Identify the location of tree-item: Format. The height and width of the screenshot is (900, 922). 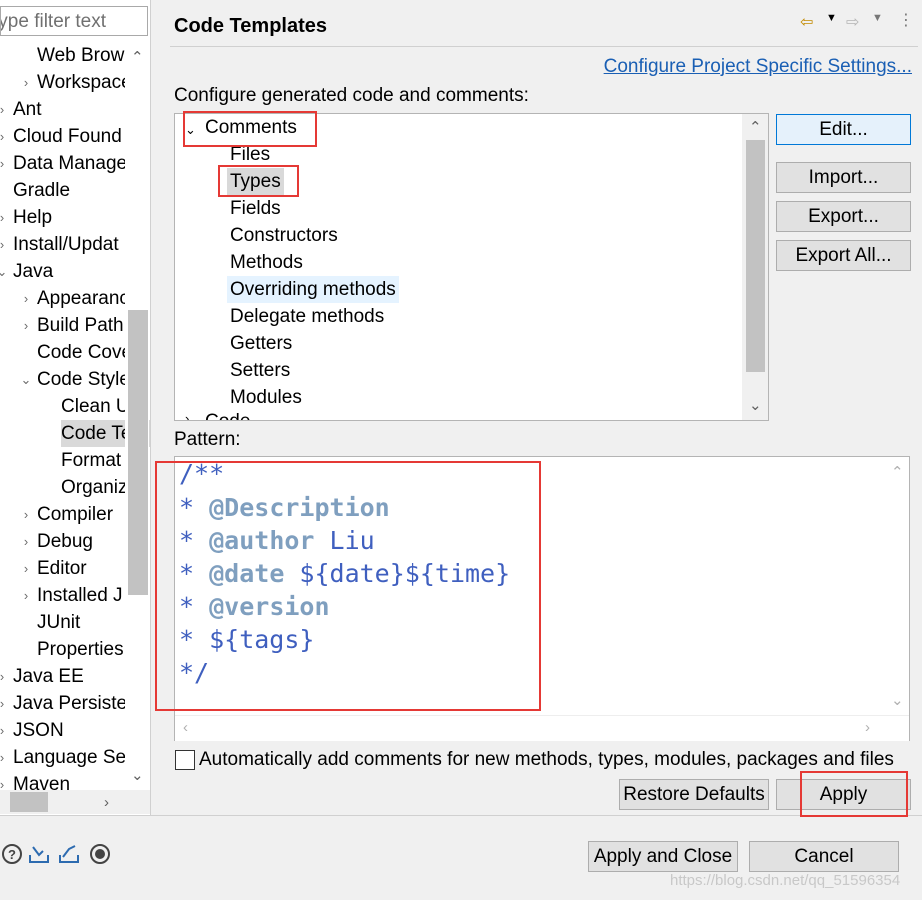
(91, 460).